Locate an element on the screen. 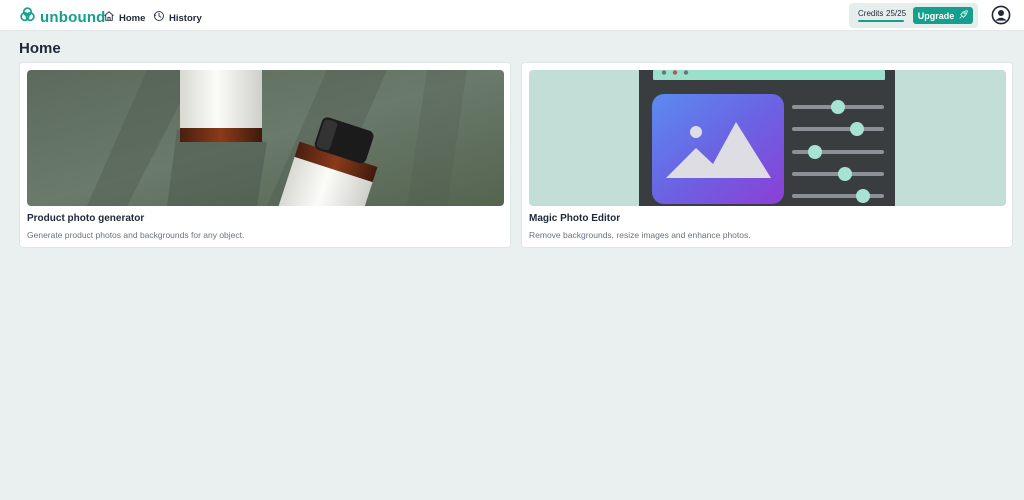 The height and width of the screenshot is (500, 1024). unbound-logo-icon is located at coordinates (27, 17).